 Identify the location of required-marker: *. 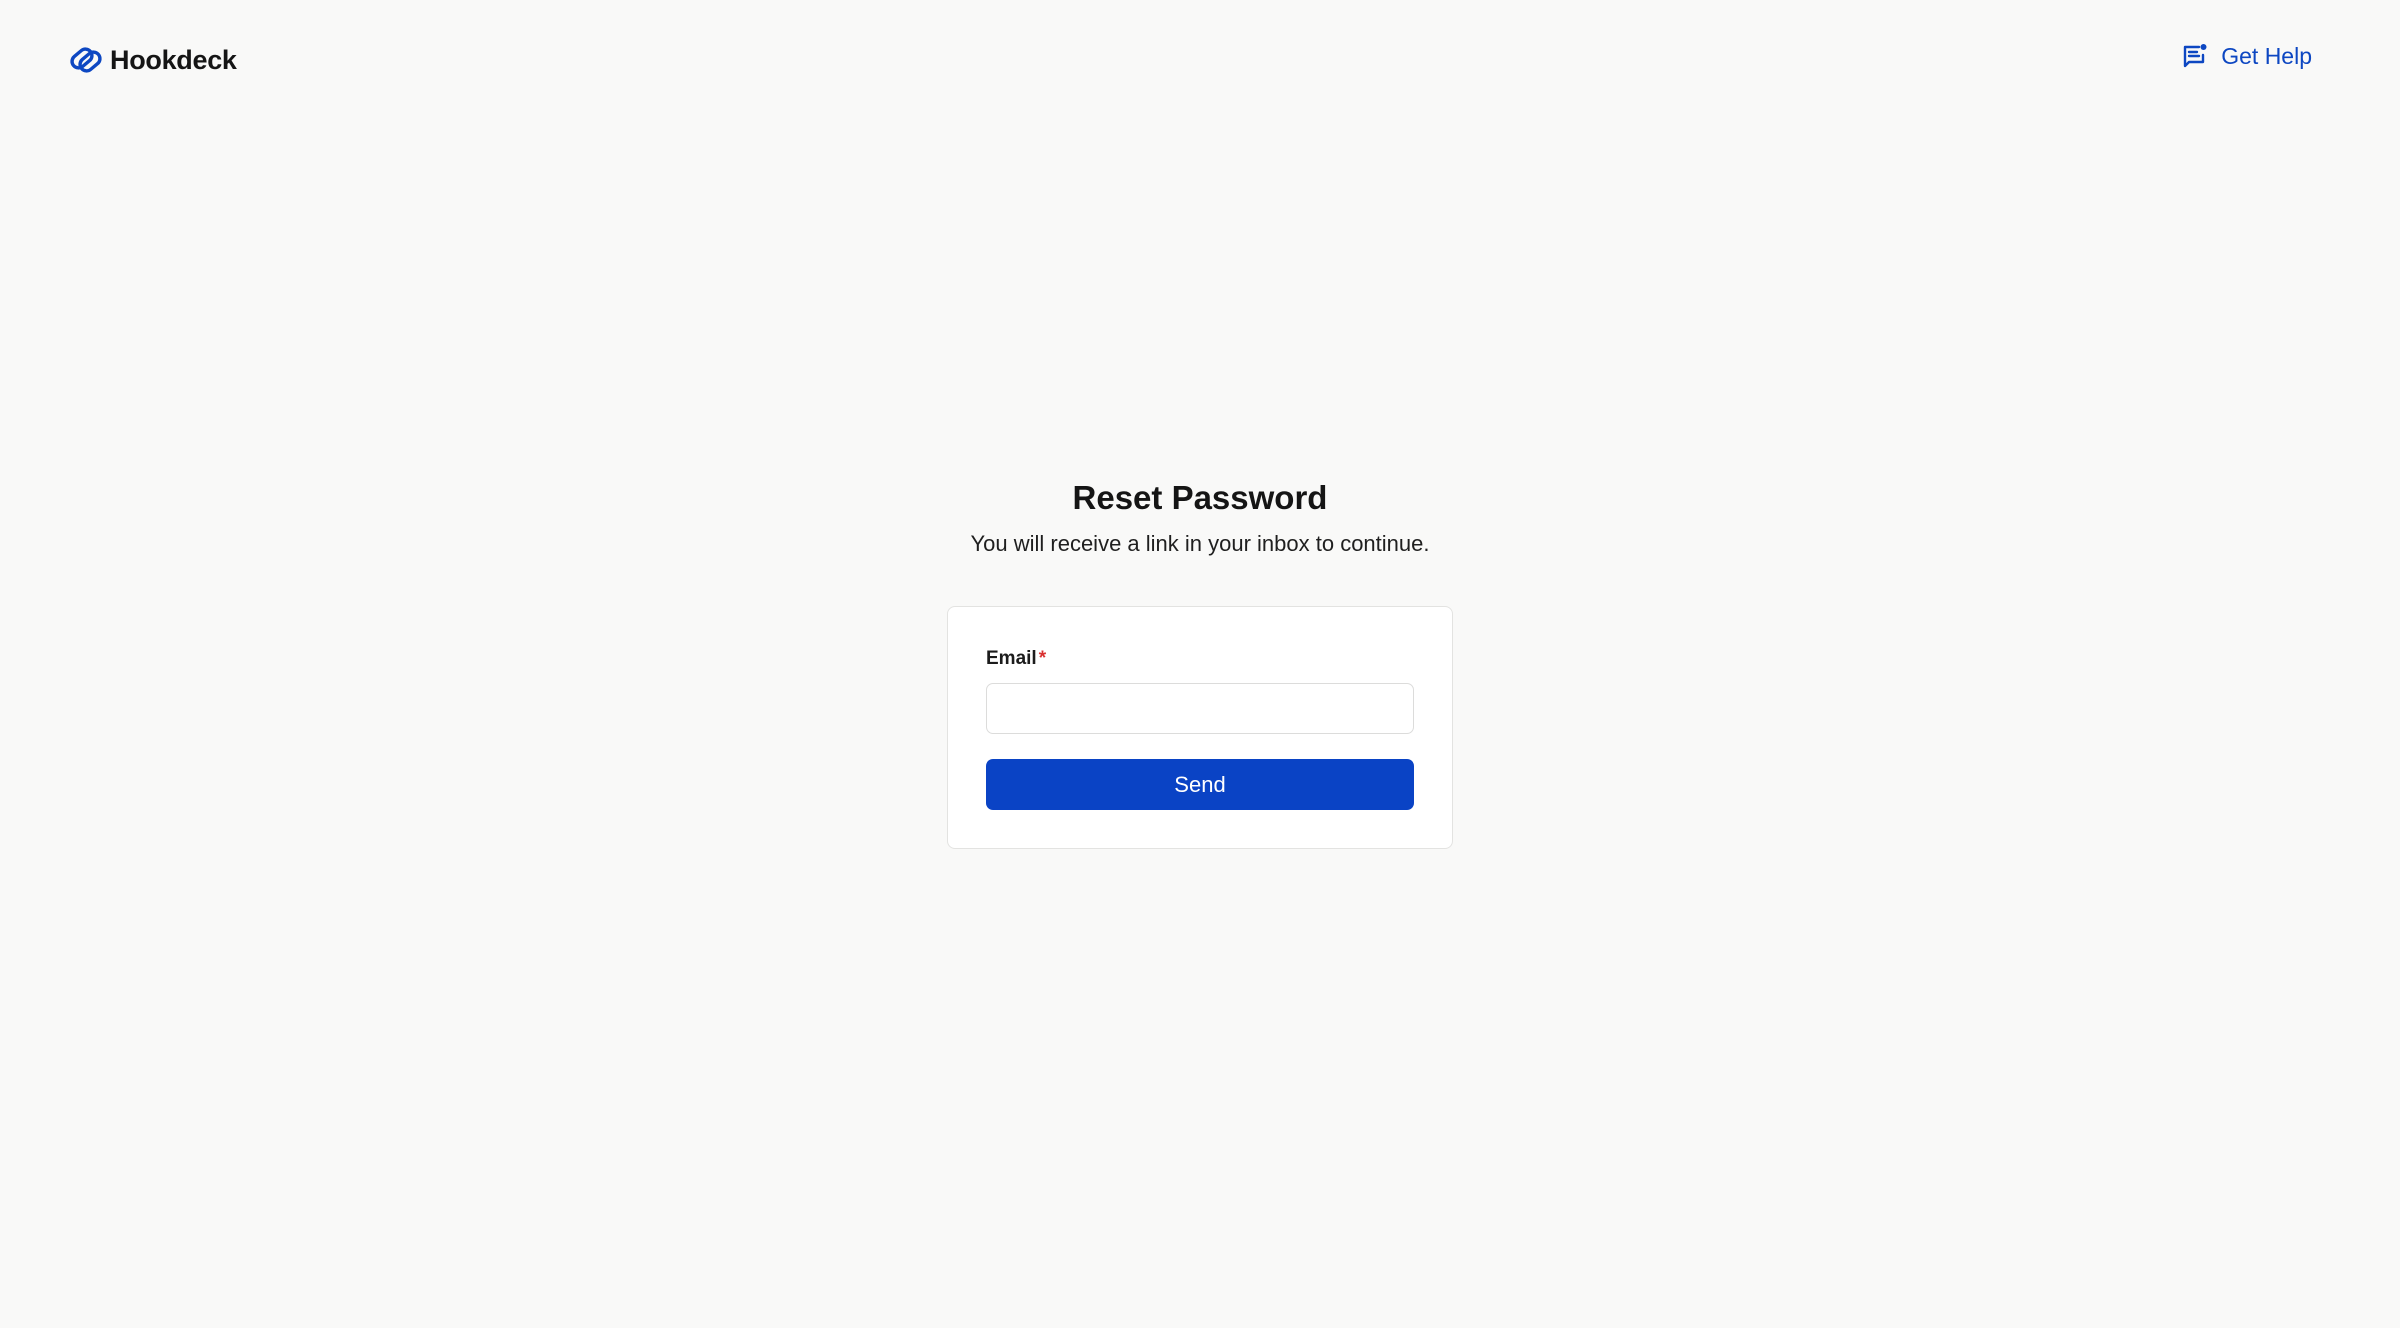
(1042, 658).